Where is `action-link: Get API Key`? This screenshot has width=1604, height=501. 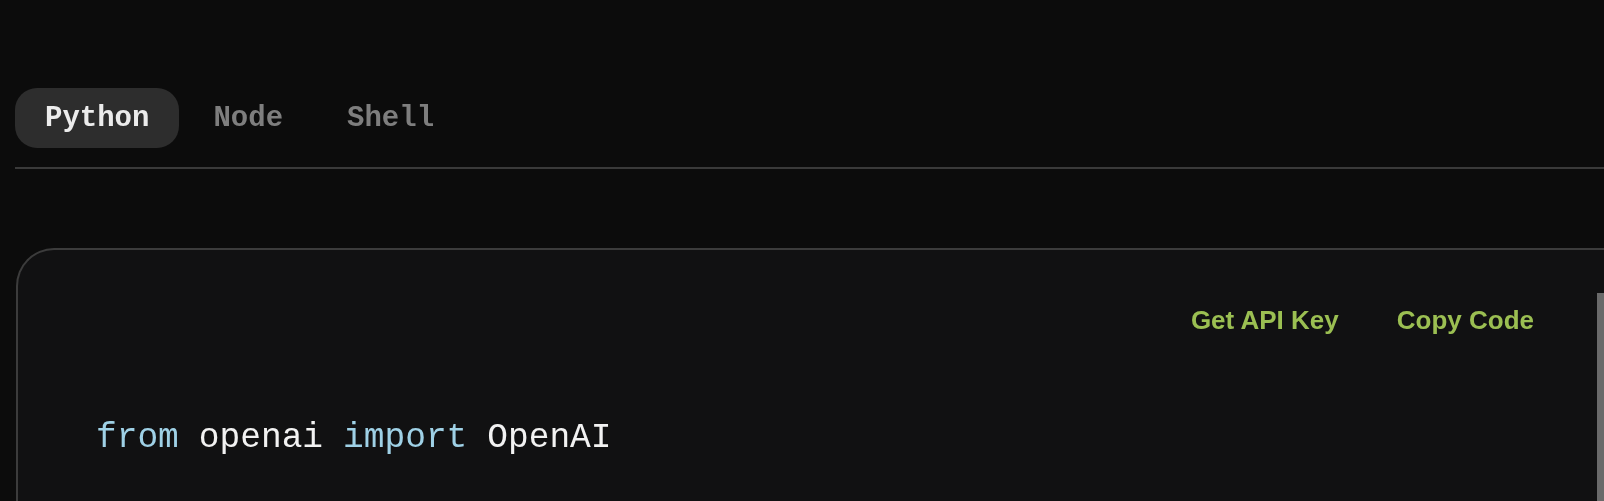
action-link: Get API Key is located at coordinates (1264, 320).